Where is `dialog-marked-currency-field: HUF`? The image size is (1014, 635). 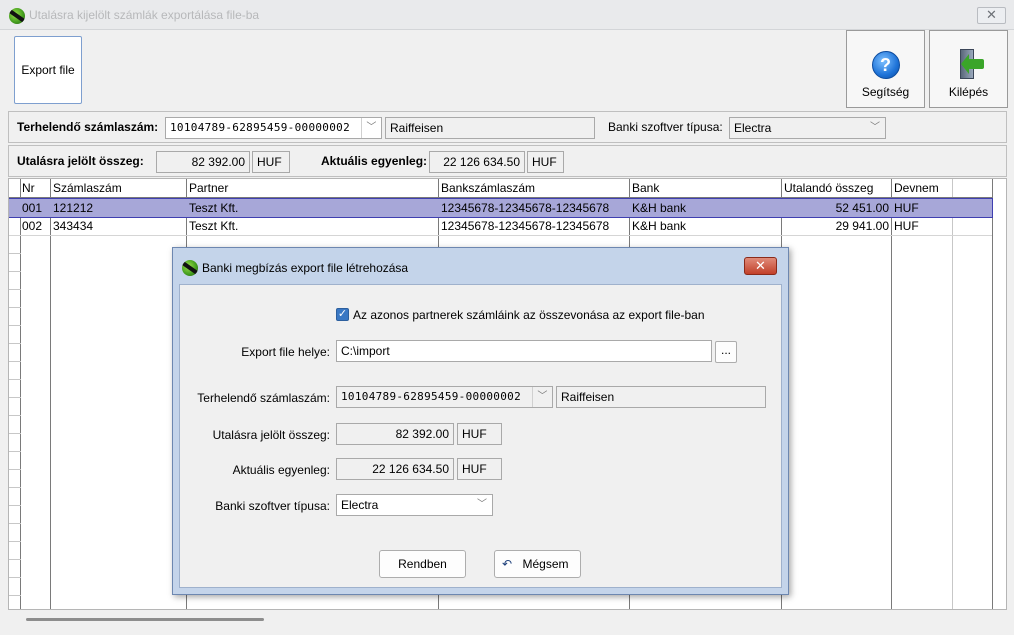
dialog-marked-currency-field: HUF is located at coordinates (479, 434).